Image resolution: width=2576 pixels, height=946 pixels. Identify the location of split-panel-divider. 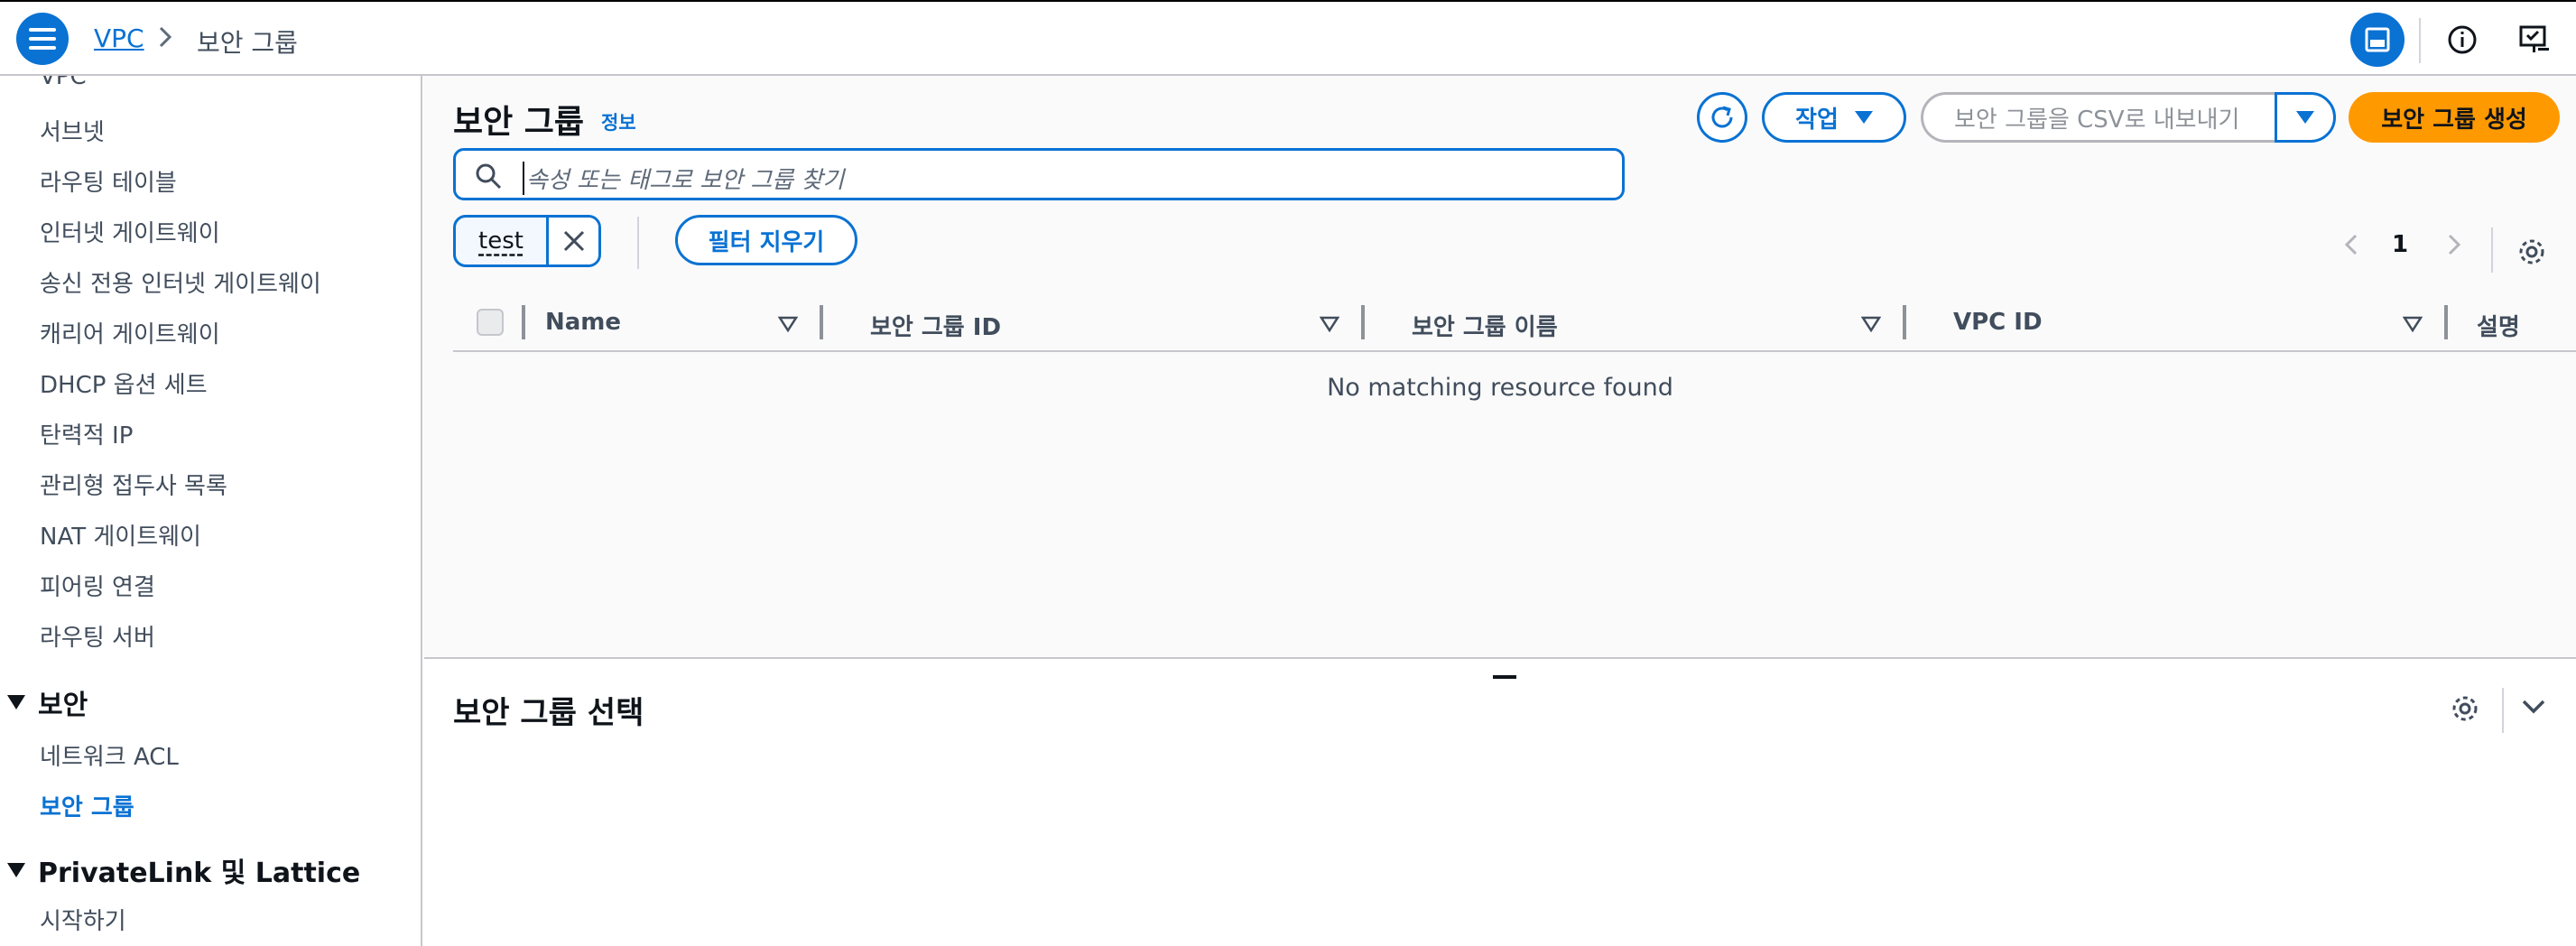
(2503, 711).